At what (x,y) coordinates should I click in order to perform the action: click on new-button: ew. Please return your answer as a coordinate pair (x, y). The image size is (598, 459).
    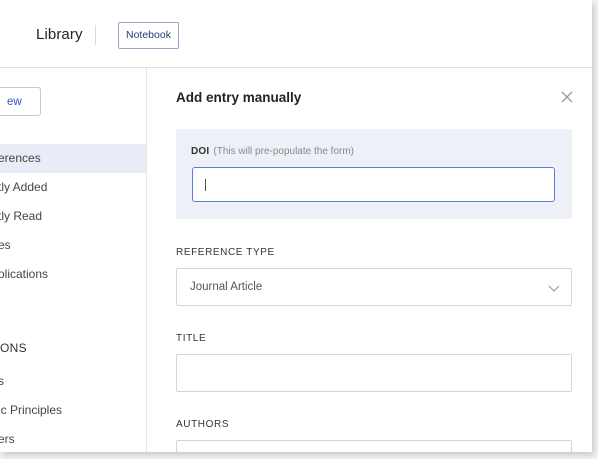
    Looking at the image, I should click on (20, 101).